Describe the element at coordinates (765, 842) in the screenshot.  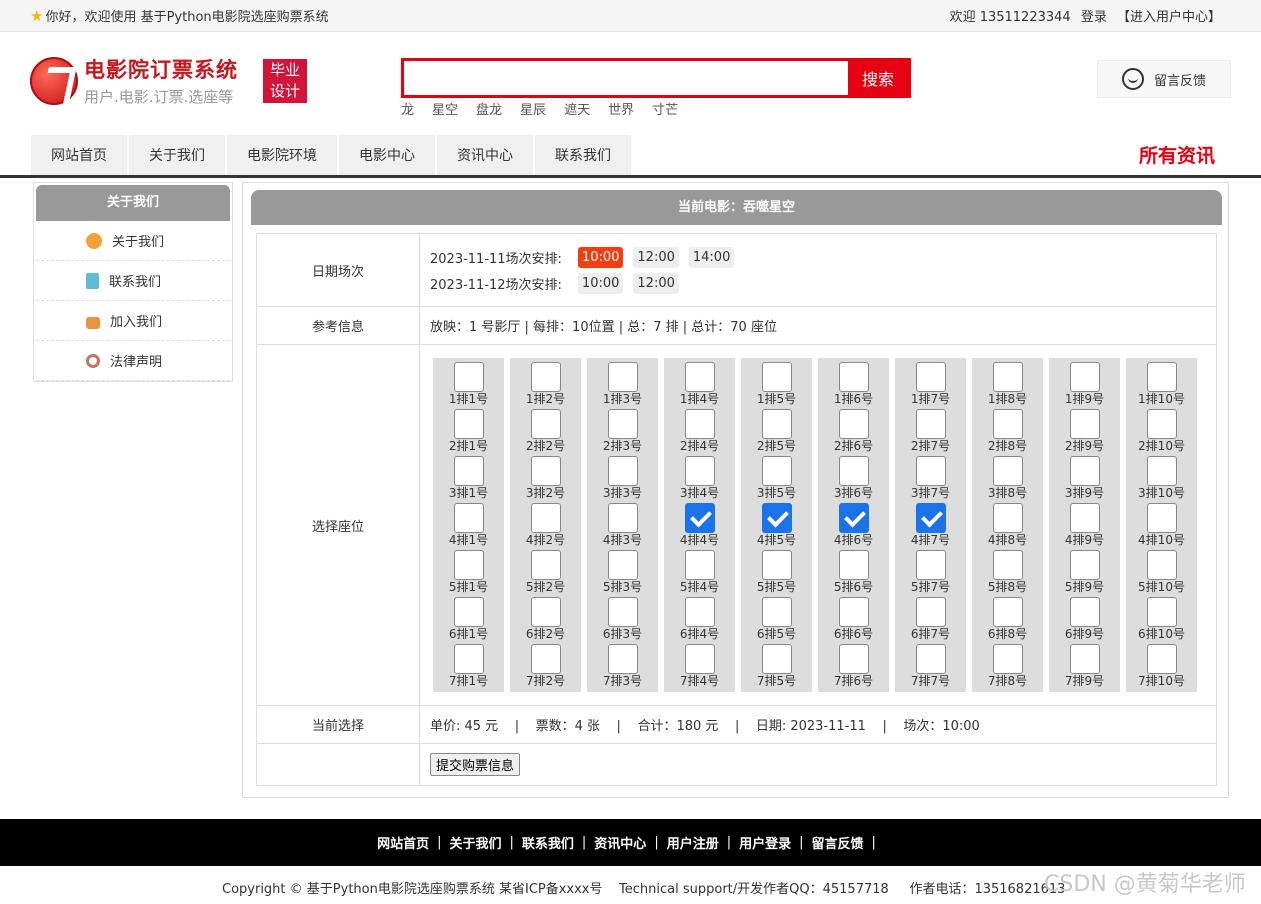
I see `footer-link: 用户登录` at that location.